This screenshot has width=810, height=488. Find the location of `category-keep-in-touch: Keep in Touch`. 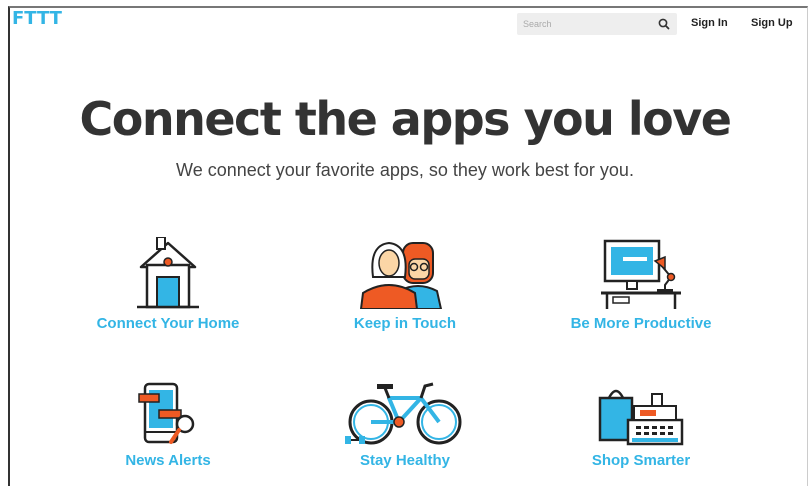

category-keep-in-touch: Keep in Touch is located at coordinates (405, 284).